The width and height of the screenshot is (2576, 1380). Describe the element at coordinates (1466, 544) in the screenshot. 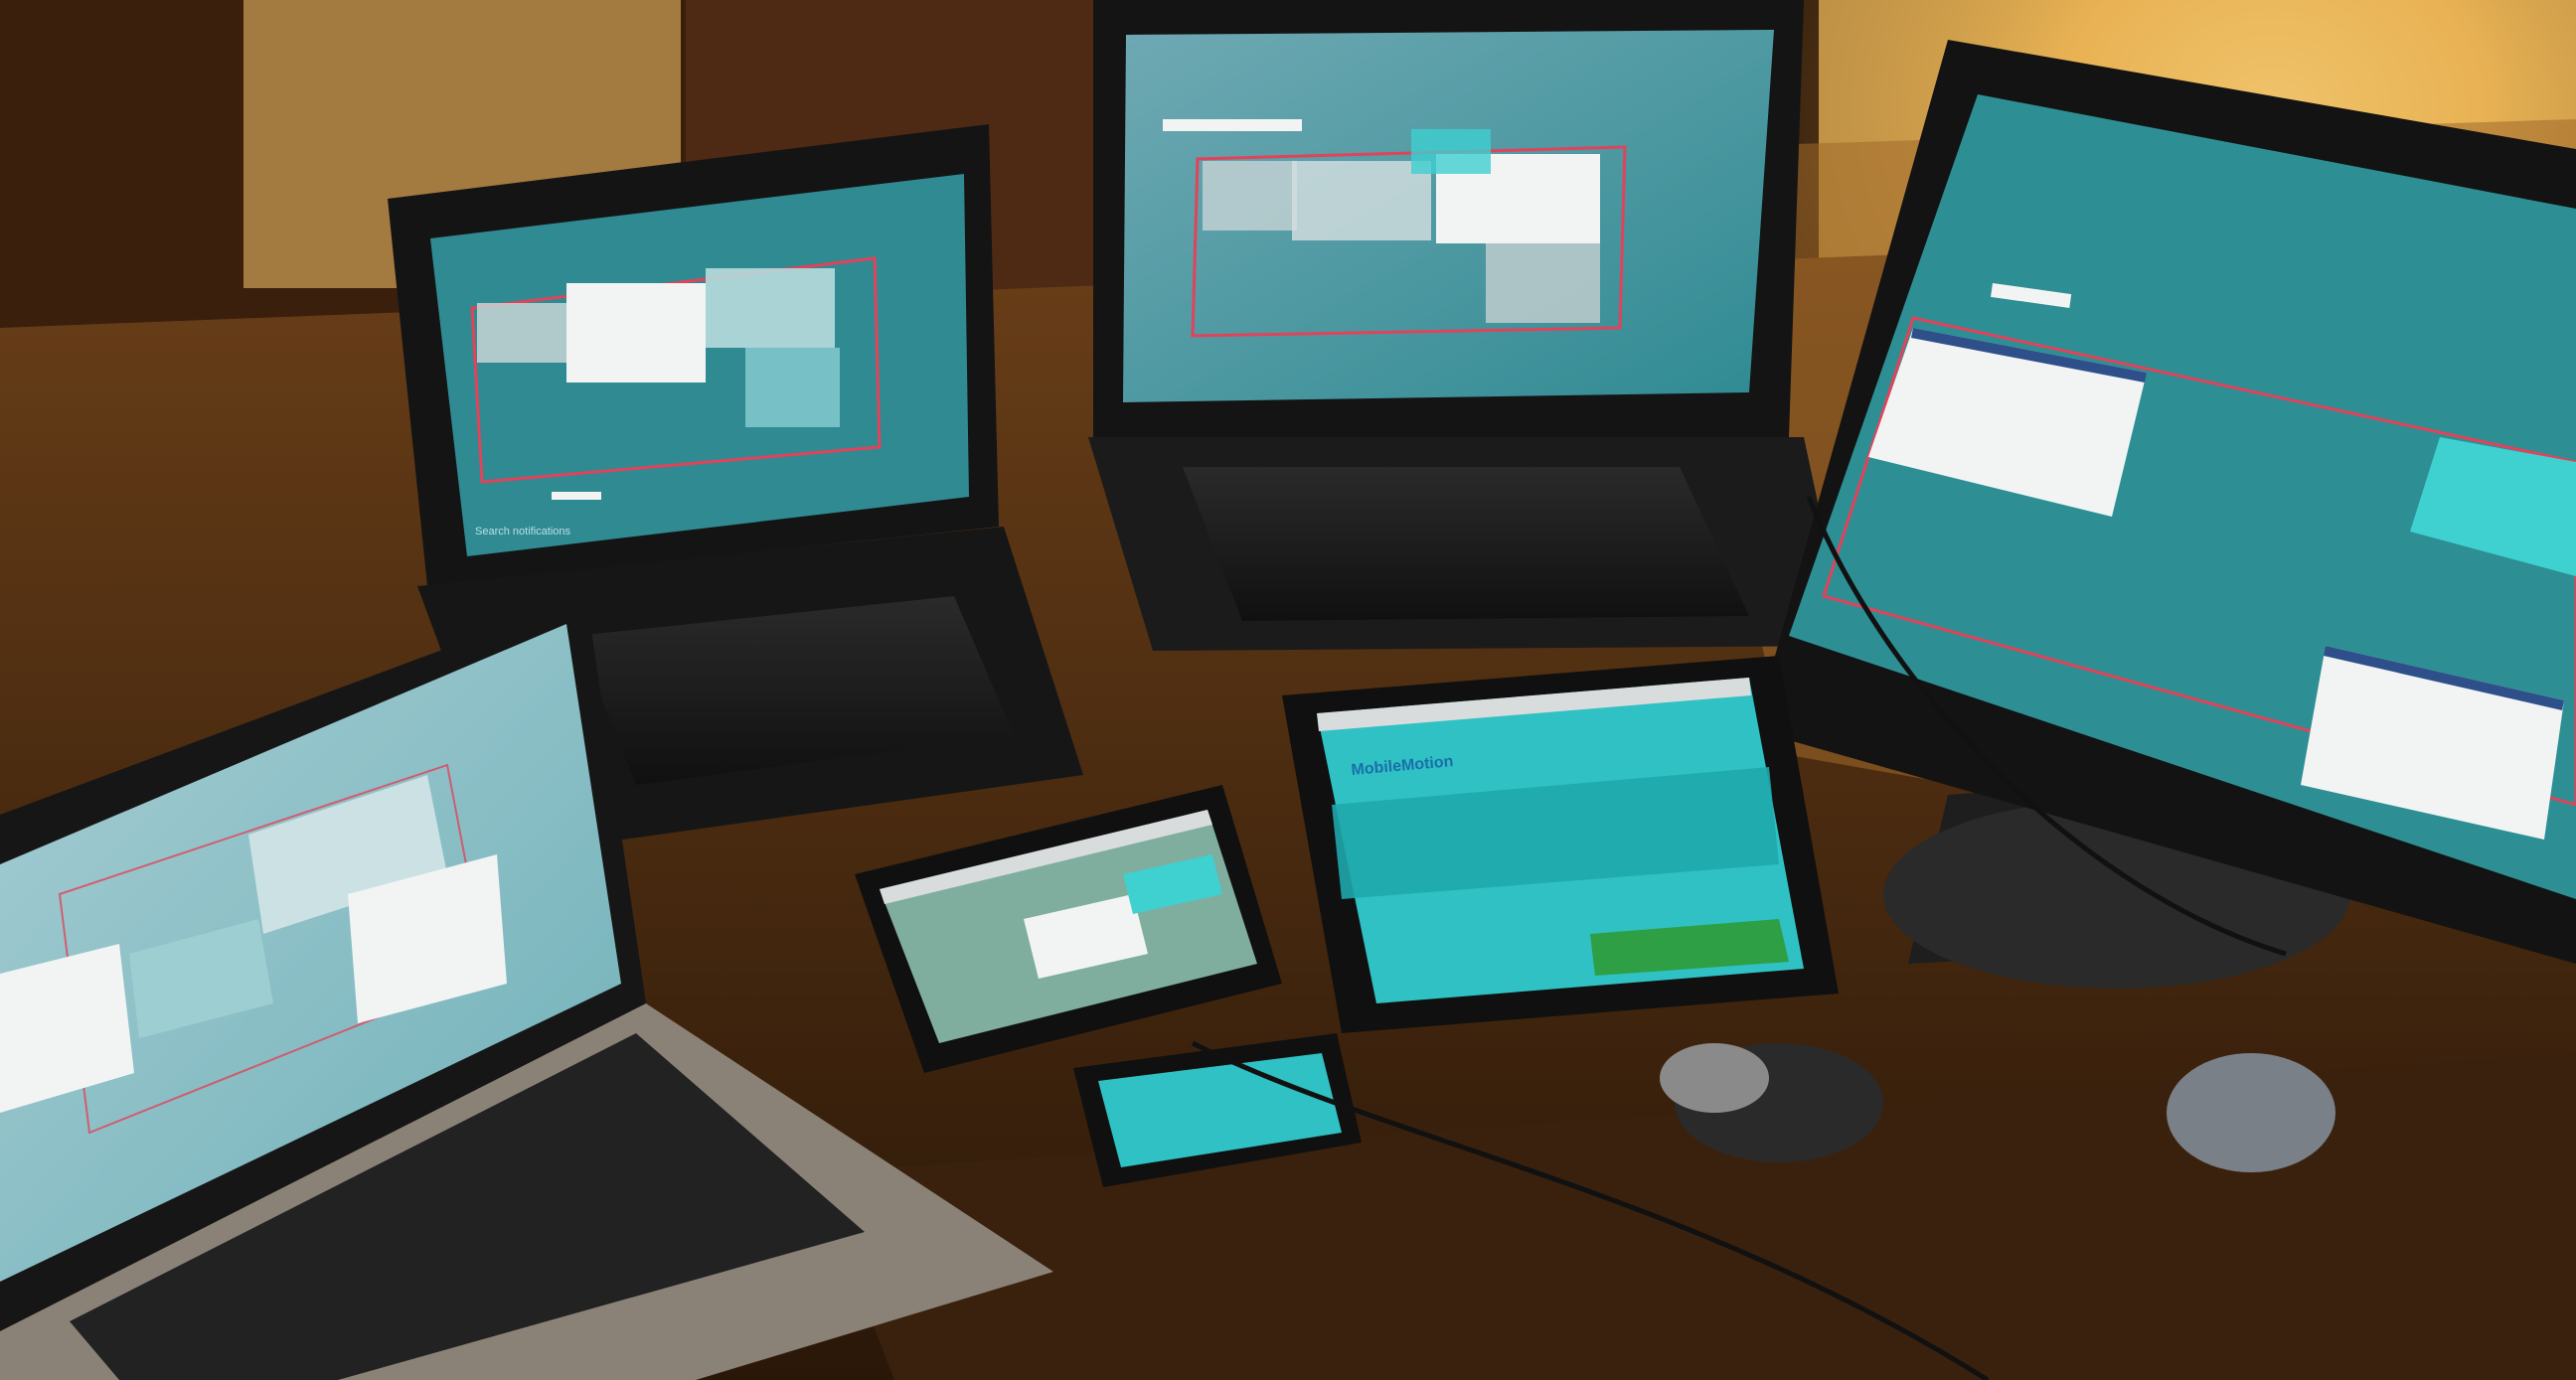

I see `laptop-back-center-keyboard` at that location.